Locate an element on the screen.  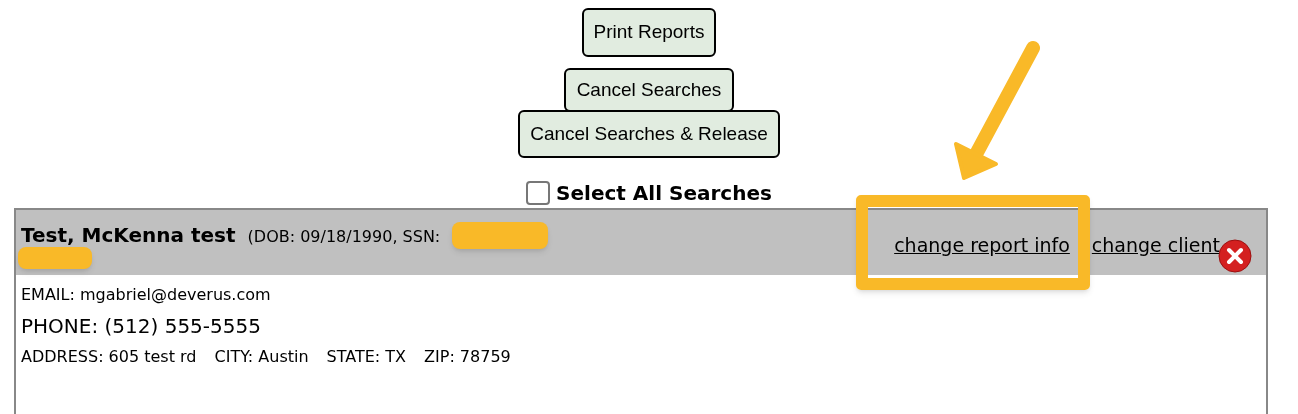
change-report-info-link: change report info is located at coordinates (982, 245).